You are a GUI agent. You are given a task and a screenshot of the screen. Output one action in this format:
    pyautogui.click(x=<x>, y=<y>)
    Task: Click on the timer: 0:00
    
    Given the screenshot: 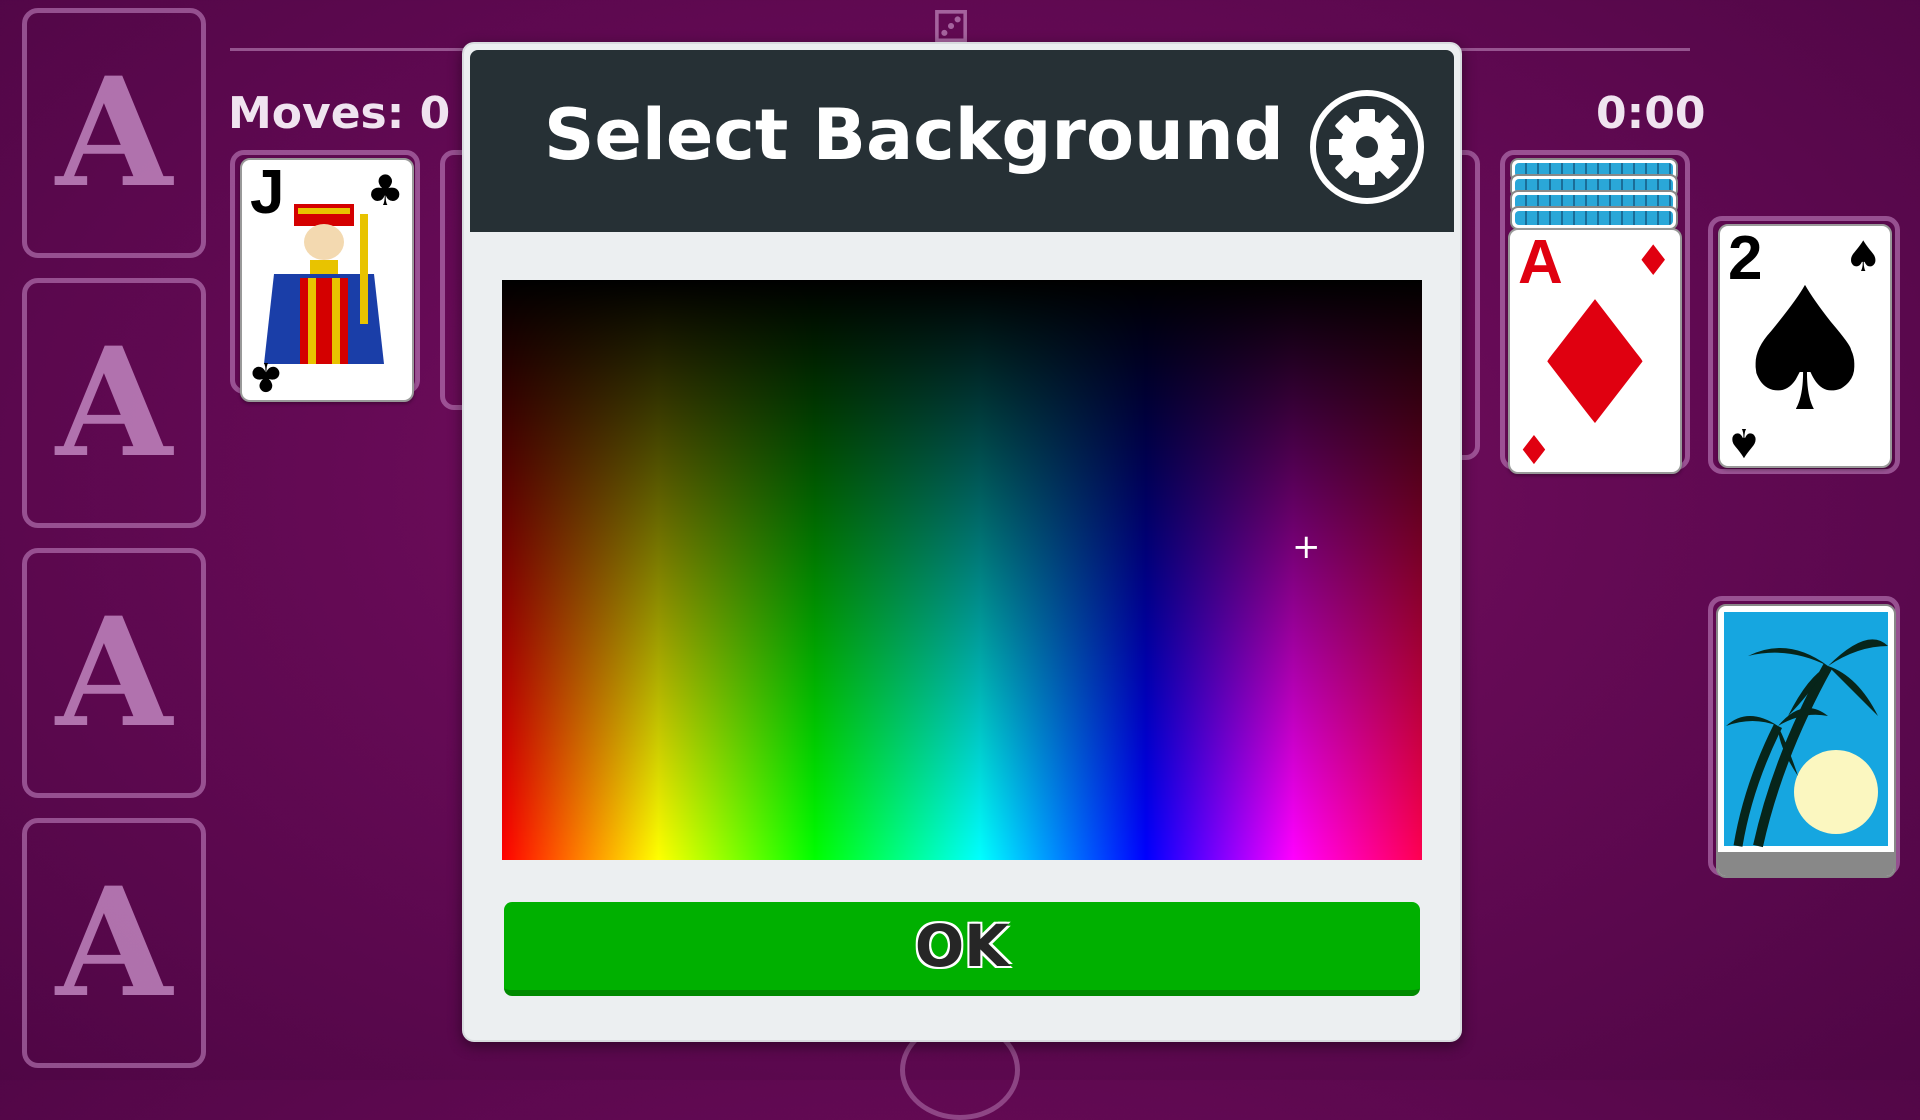 What is the action you would take?
    pyautogui.click(x=1651, y=113)
    